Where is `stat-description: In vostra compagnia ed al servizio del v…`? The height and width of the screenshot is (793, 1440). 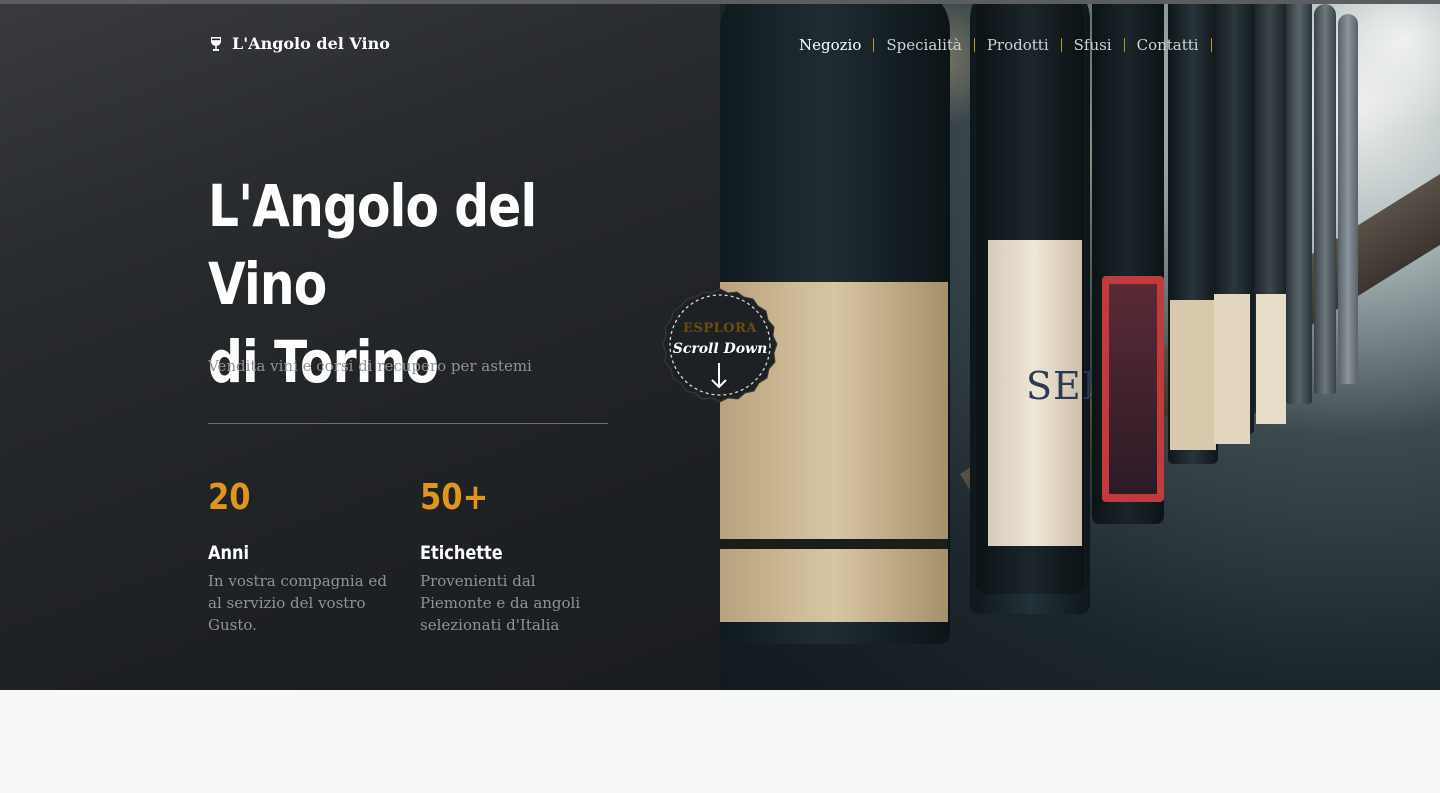
stat-description: In vostra compagnia ed al servizio del v… is located at coordinates (297, 603).